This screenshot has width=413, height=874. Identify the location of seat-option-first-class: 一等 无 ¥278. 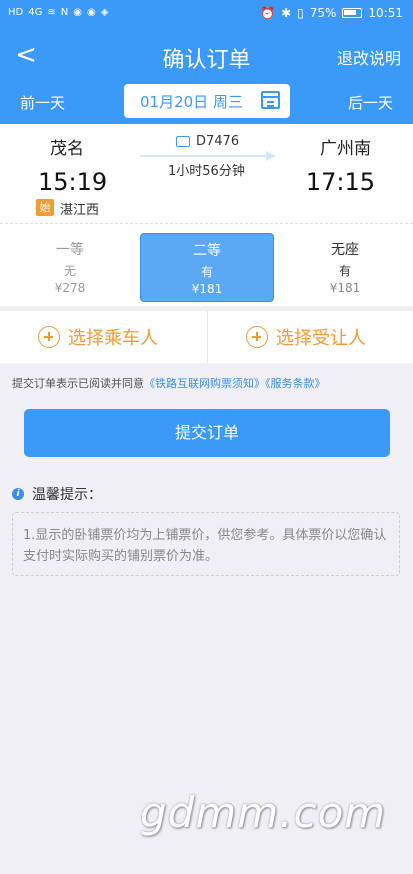
(70, 267).